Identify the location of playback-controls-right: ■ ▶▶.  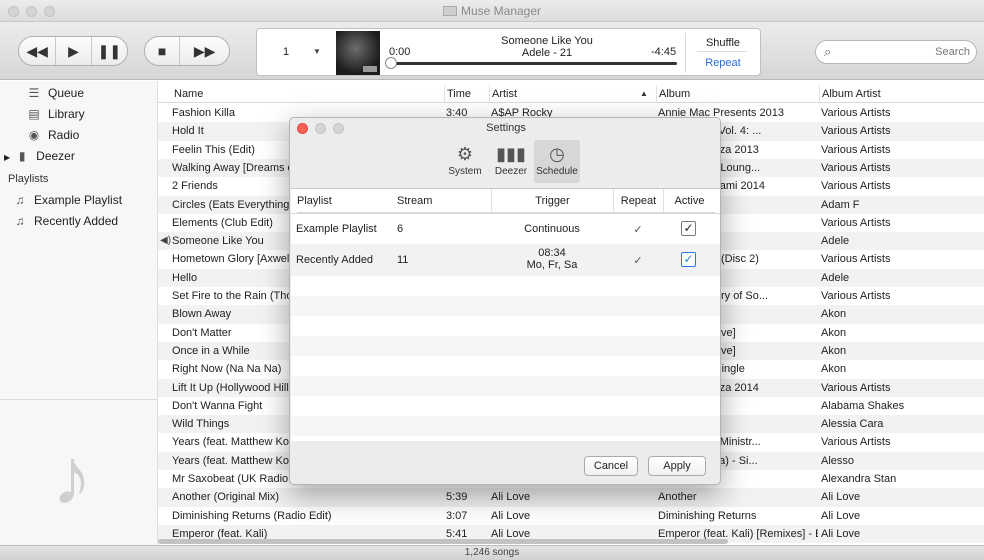
(187, 51).